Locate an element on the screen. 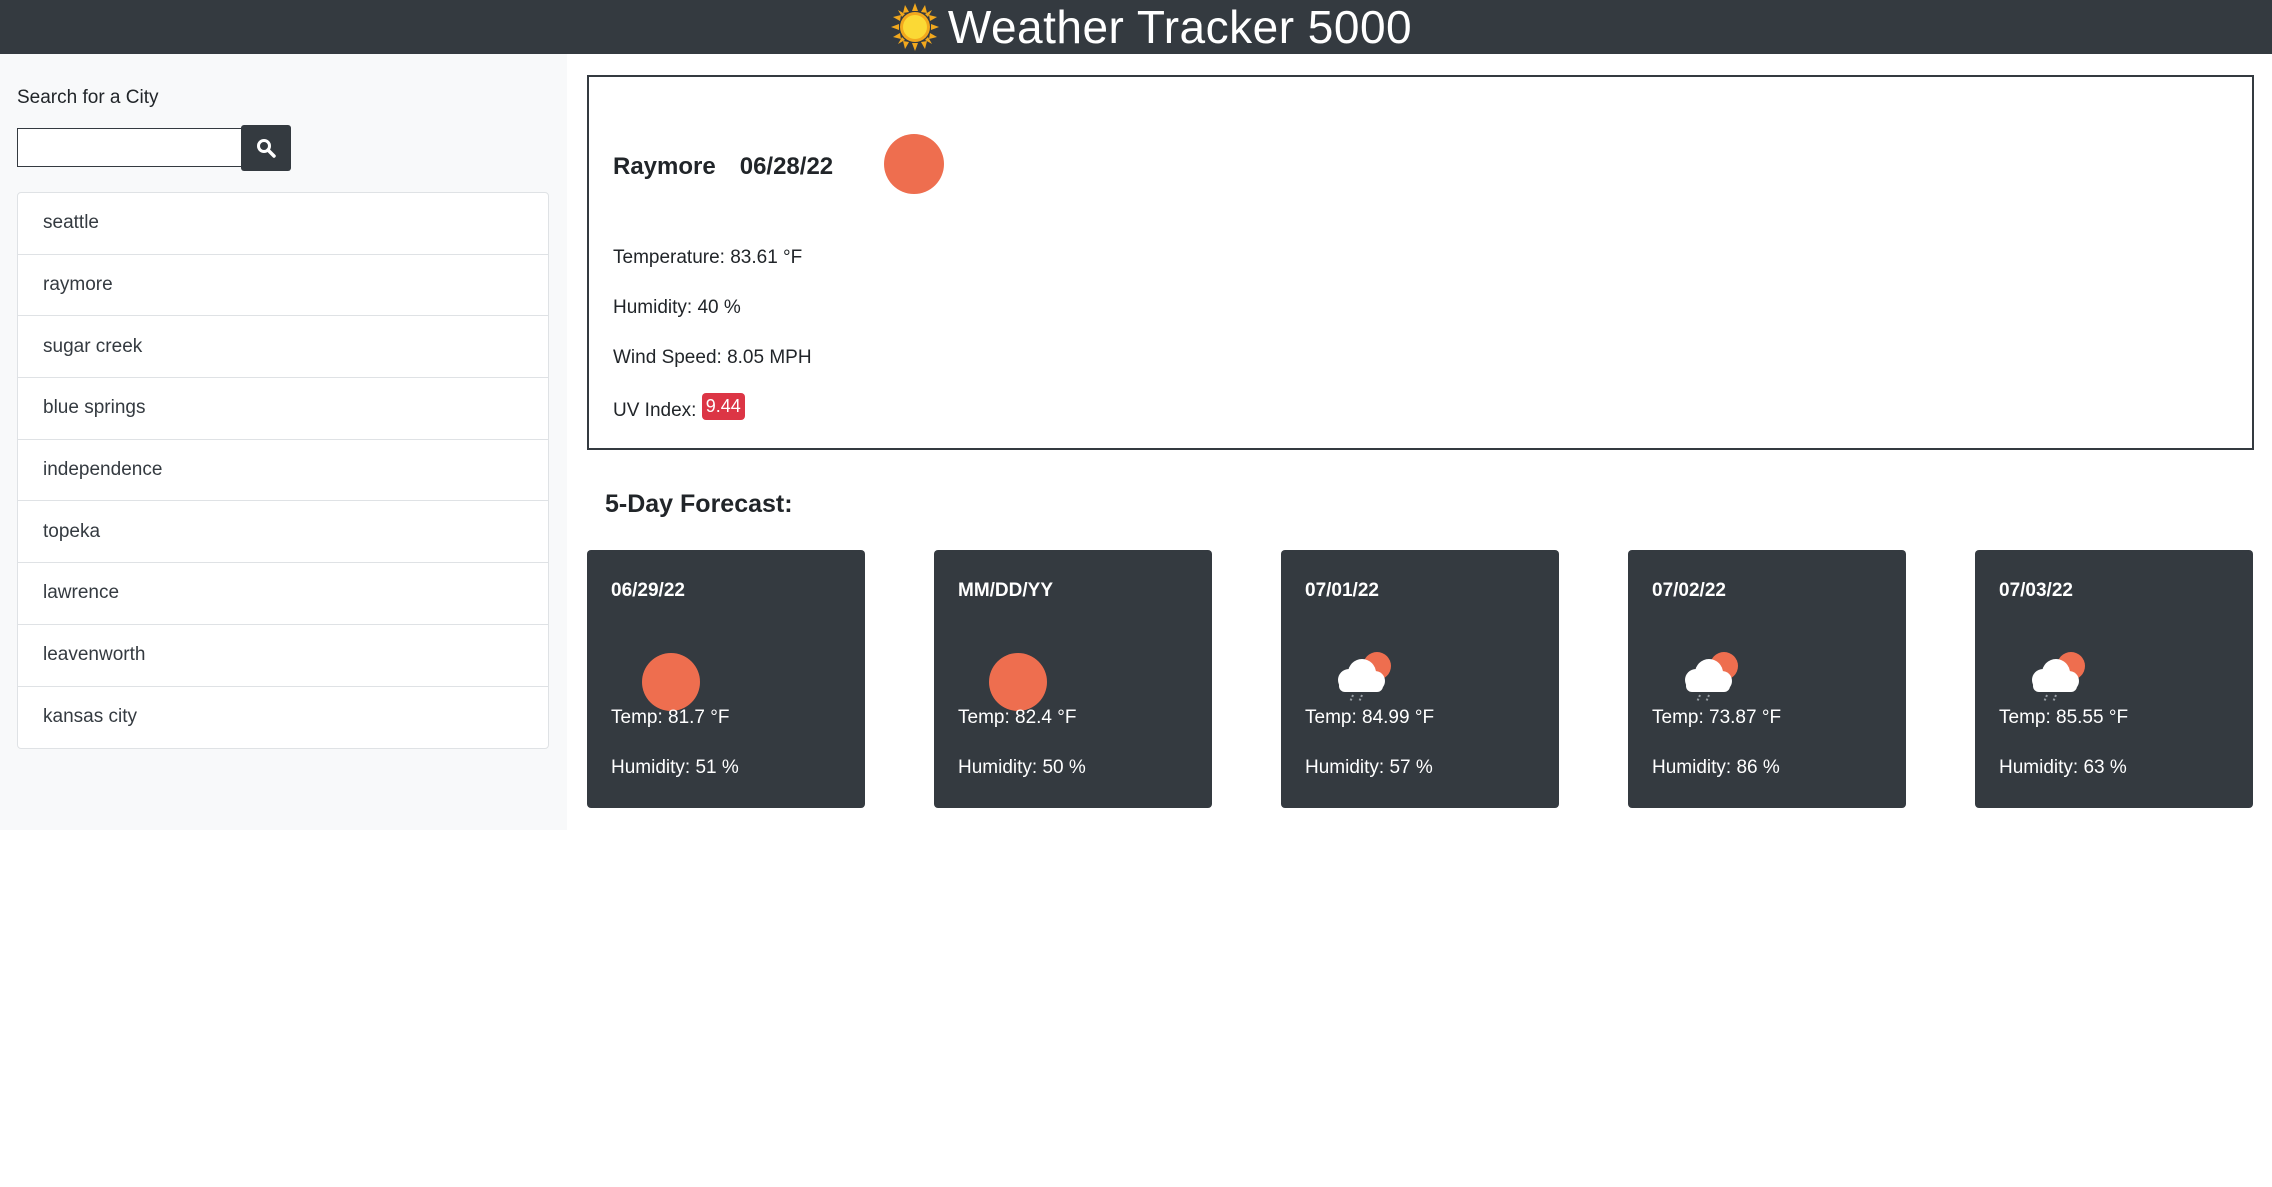 The image size is (2272, 1187). search-label: Search for a City is located at coordinates (88, 97).